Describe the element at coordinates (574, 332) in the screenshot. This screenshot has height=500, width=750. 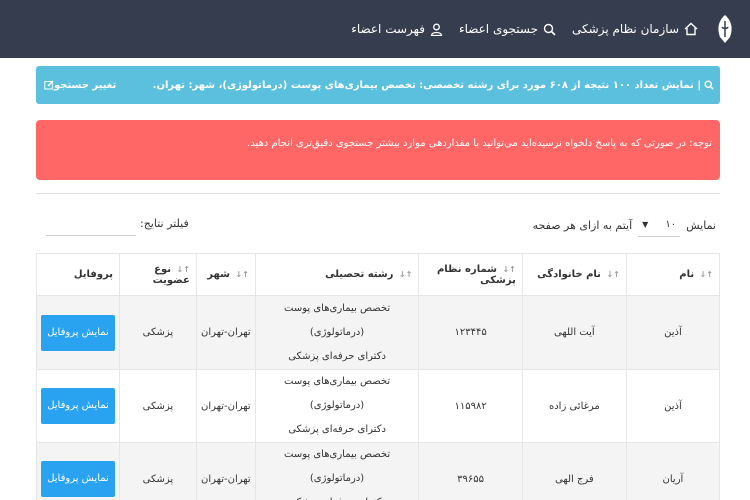
I see `cell-last-name: آیت اللهی` at that location.